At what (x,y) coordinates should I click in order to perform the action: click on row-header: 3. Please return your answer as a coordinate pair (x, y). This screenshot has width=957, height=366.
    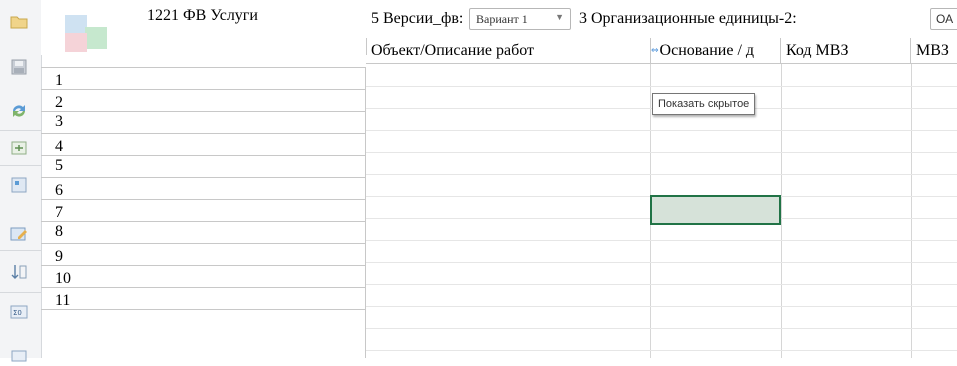
    Looking at the image, I should click on (203, 122).